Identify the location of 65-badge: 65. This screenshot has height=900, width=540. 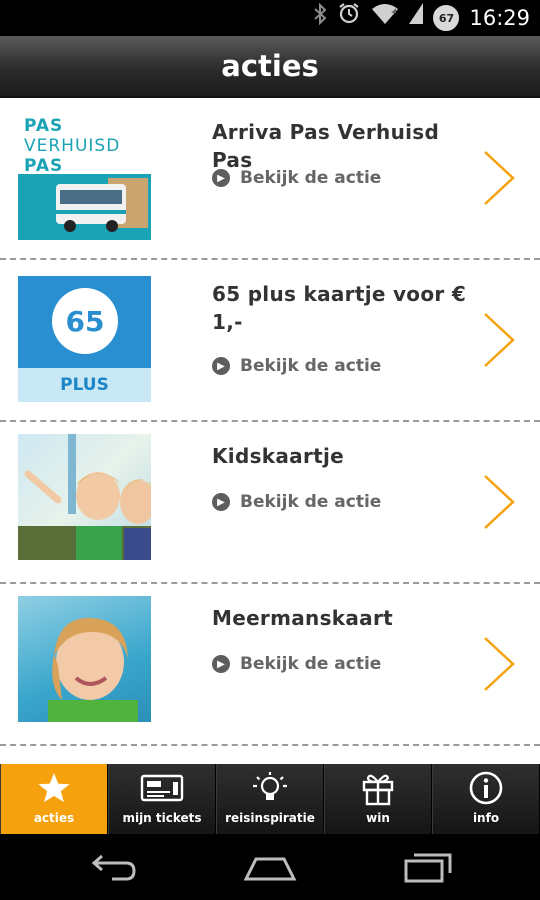
(85, 321).